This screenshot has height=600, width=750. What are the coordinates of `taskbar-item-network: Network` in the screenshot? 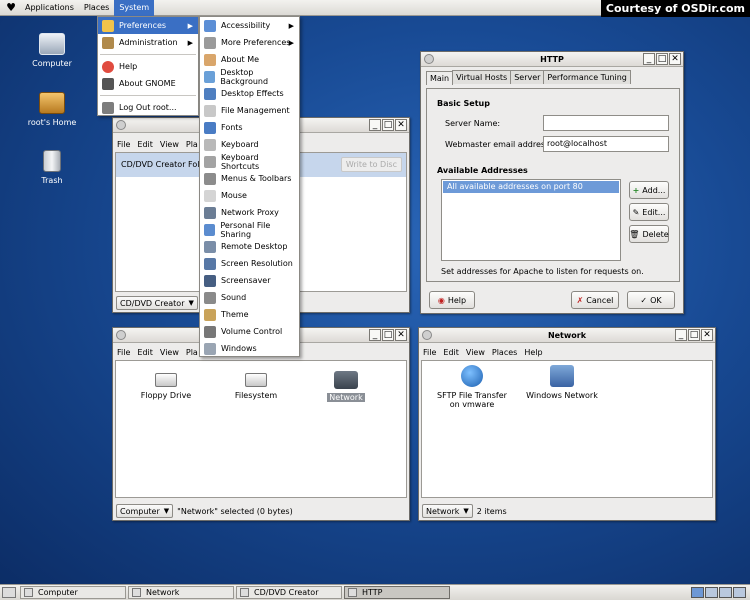 It's located at (181, 592).